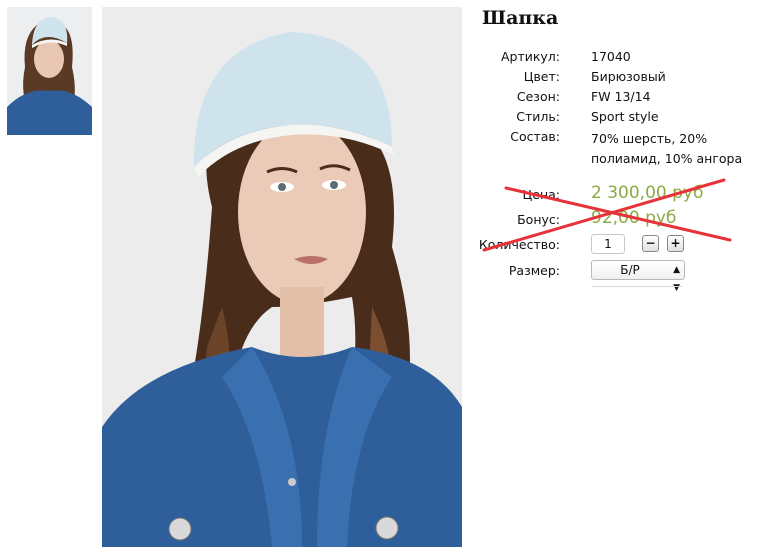 The width and height of the screenshot is (772, 556). What do you see at coordinates (650, 243) in the screenshot?
I see `quantity-decrease-button: −` at bounding box center [650, 243].